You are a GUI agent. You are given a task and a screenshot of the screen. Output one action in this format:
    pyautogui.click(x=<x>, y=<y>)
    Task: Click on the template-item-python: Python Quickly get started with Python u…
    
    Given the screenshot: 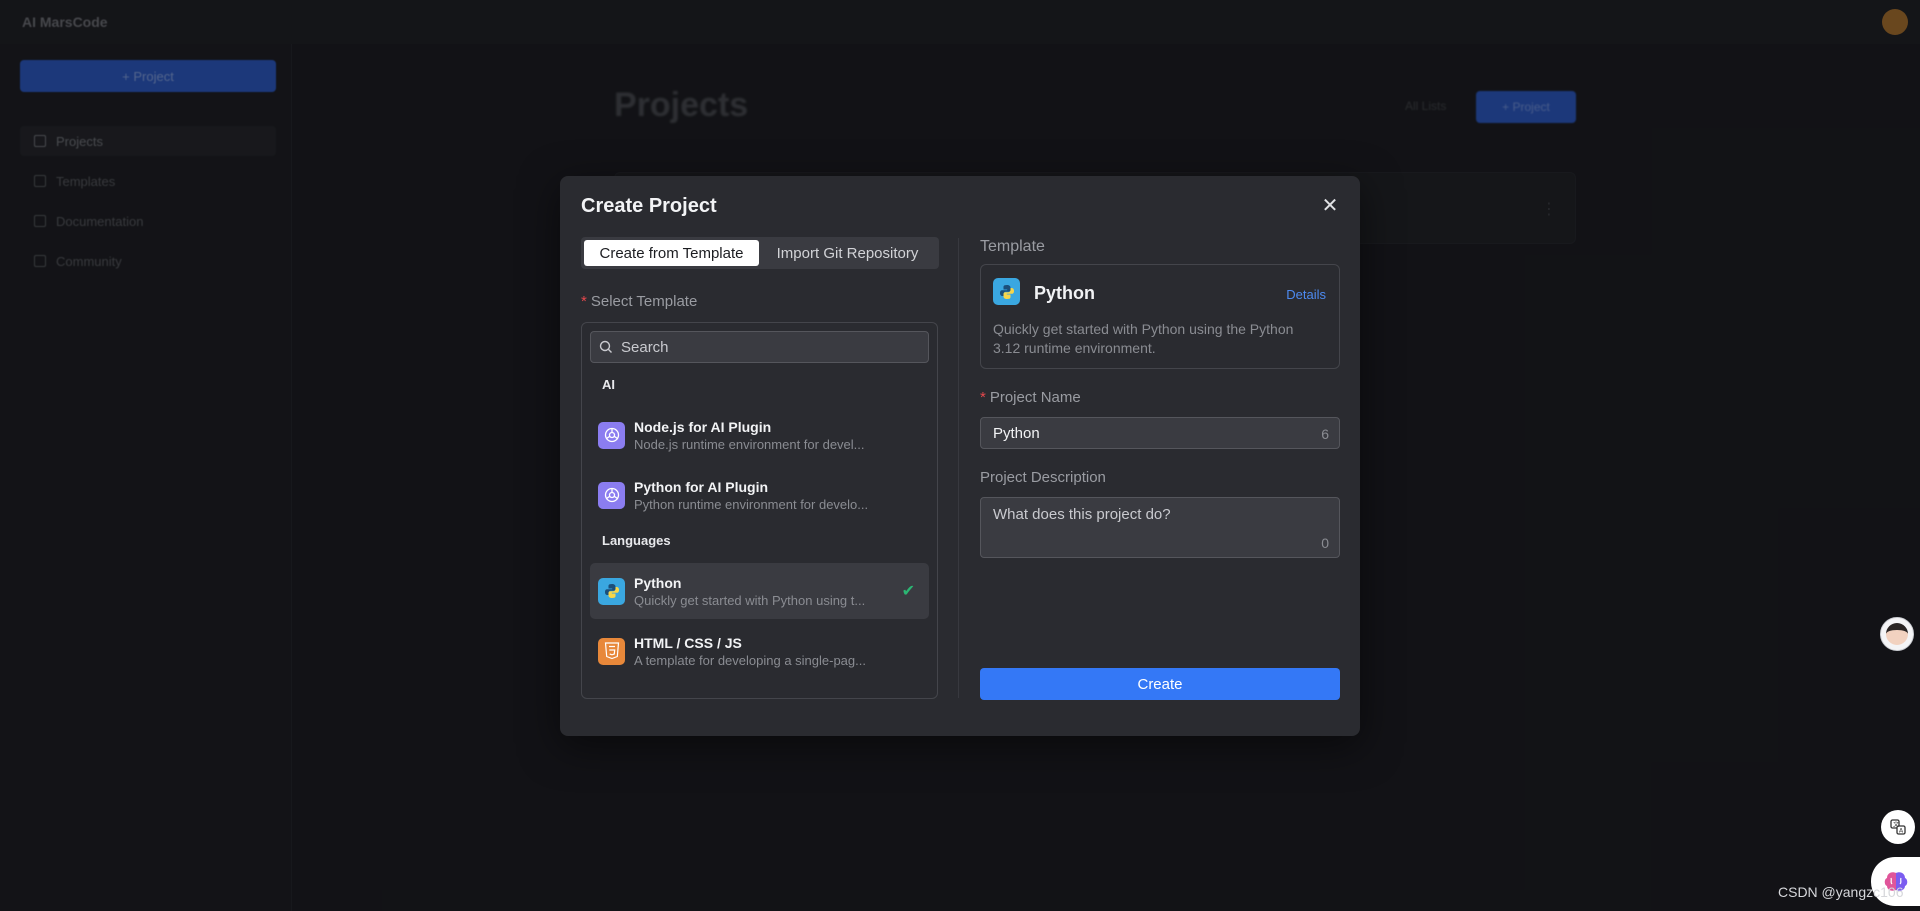 What is the action you would take?
    pyautogui.click(x=759, y=591)
    